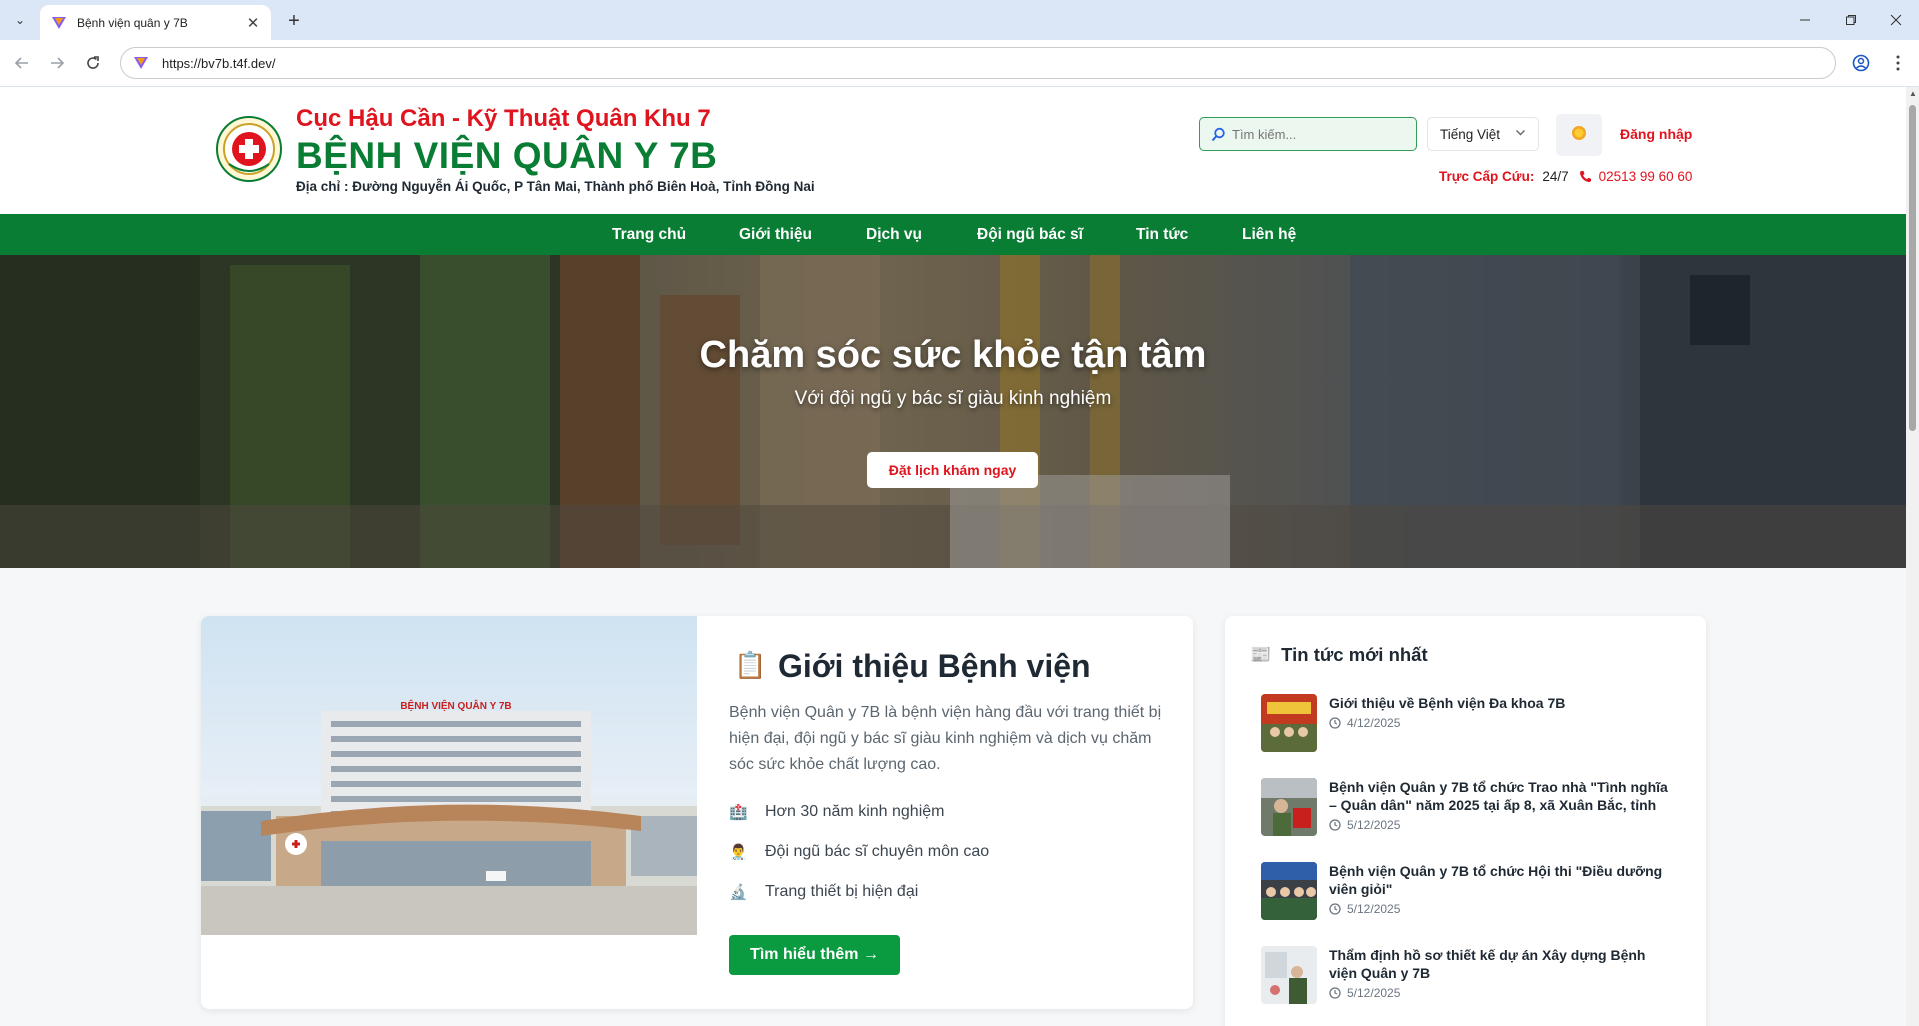 The width and height of the screenshot is (1919, 1026). Describe the element at coordinates (503, 118) in the screenshot. I see `organization-name: Cục Hậu Cần - Kỹ Thuật Quân Khu 7` at that location.